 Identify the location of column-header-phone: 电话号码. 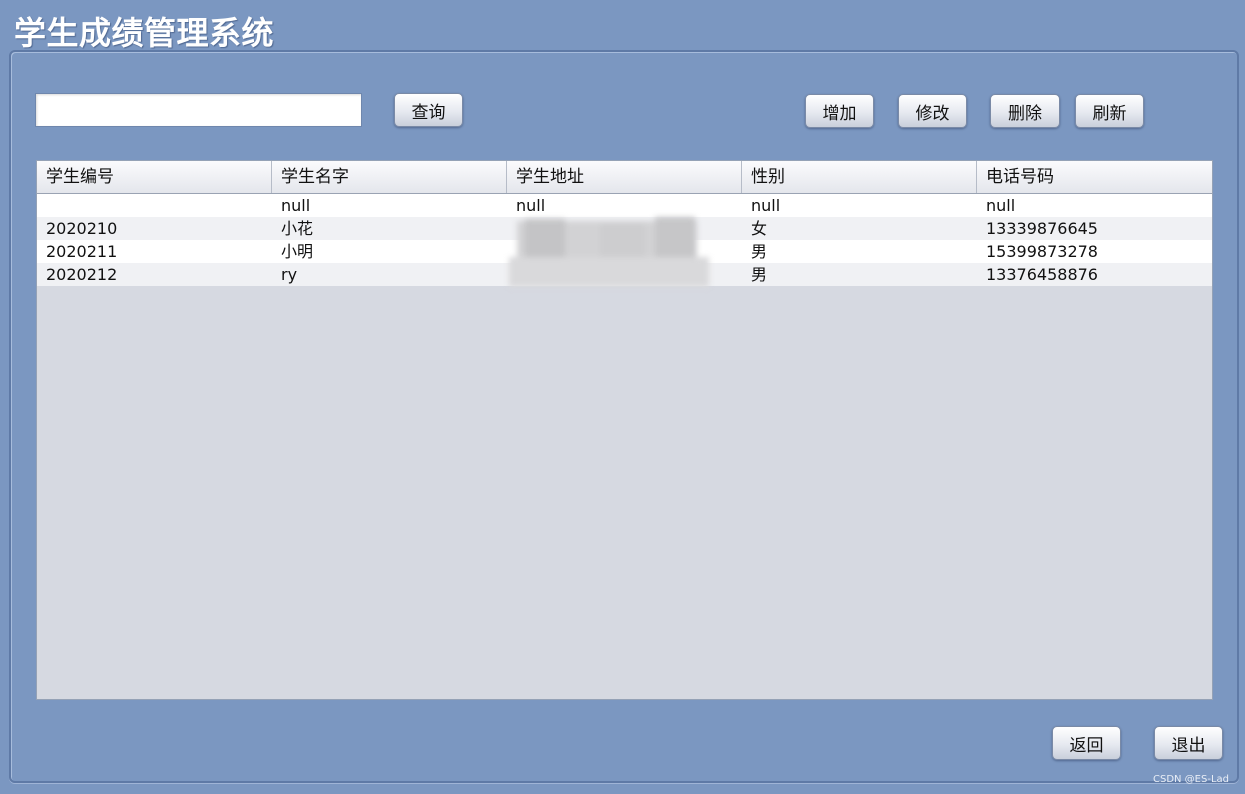
(1094, 177).